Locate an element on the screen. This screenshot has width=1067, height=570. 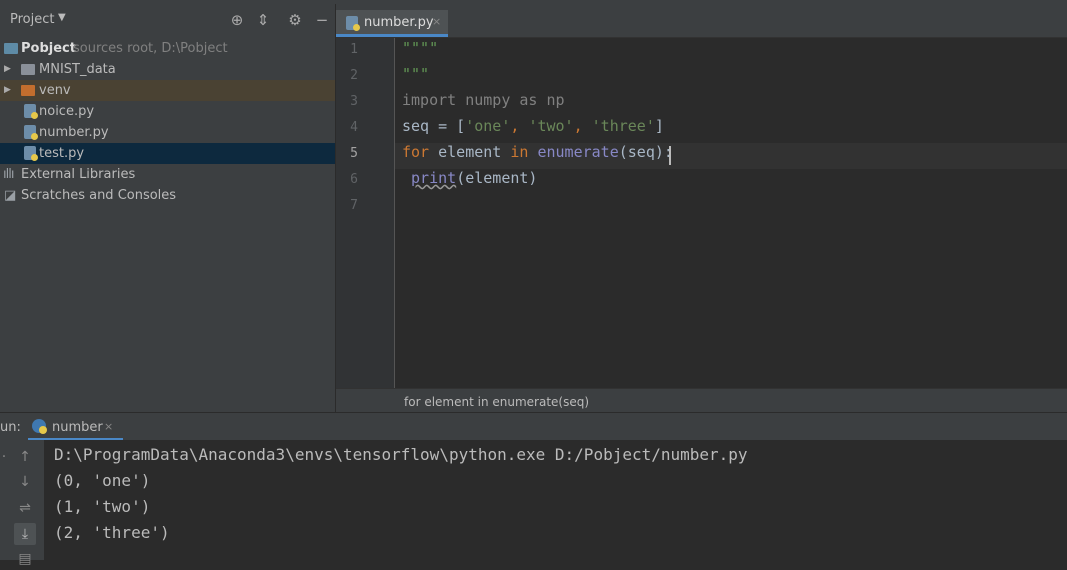
run-tab-label: number is located at coordinates (77, 427).